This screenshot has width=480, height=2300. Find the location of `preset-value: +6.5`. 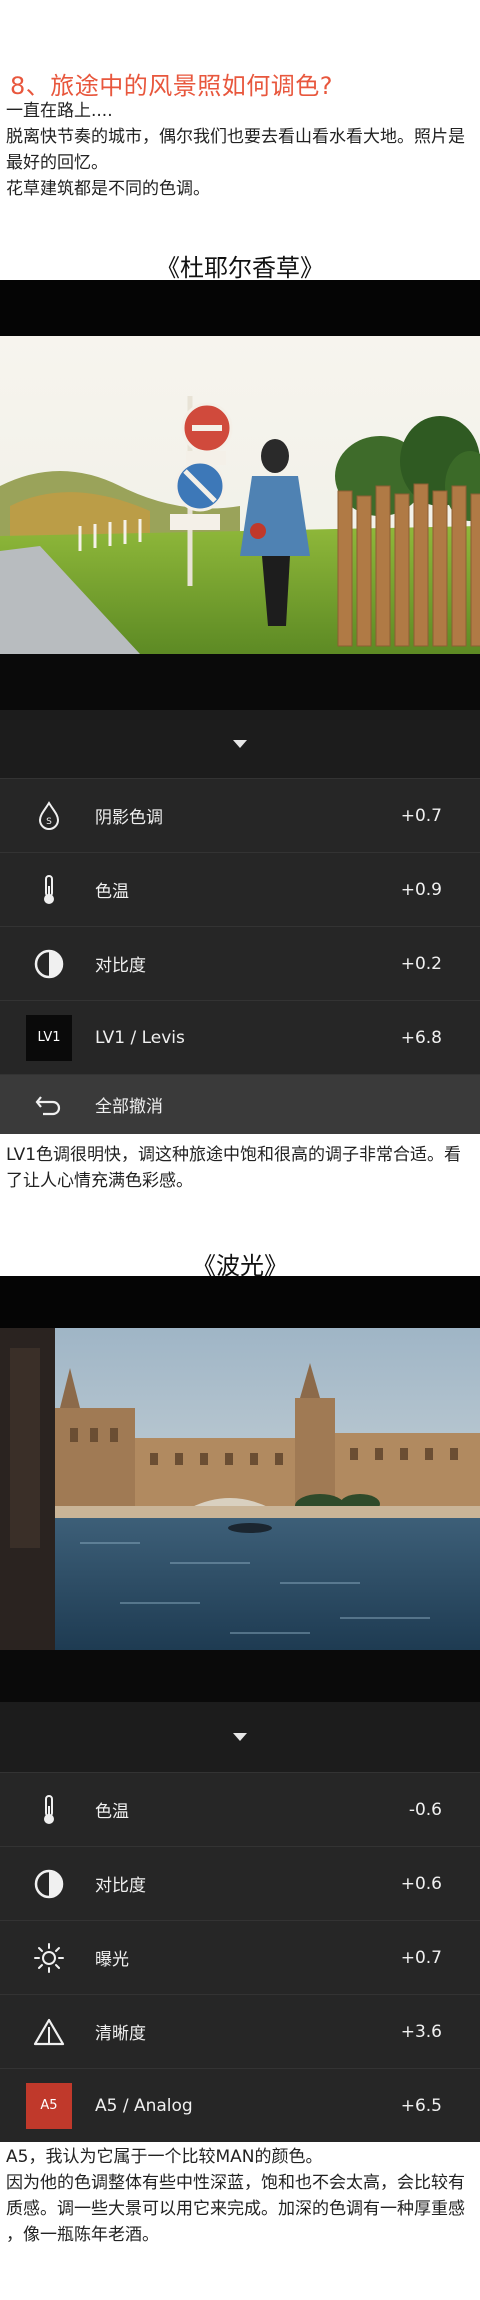

preset-value: +6.5 is located at coordinates (421, 2105).